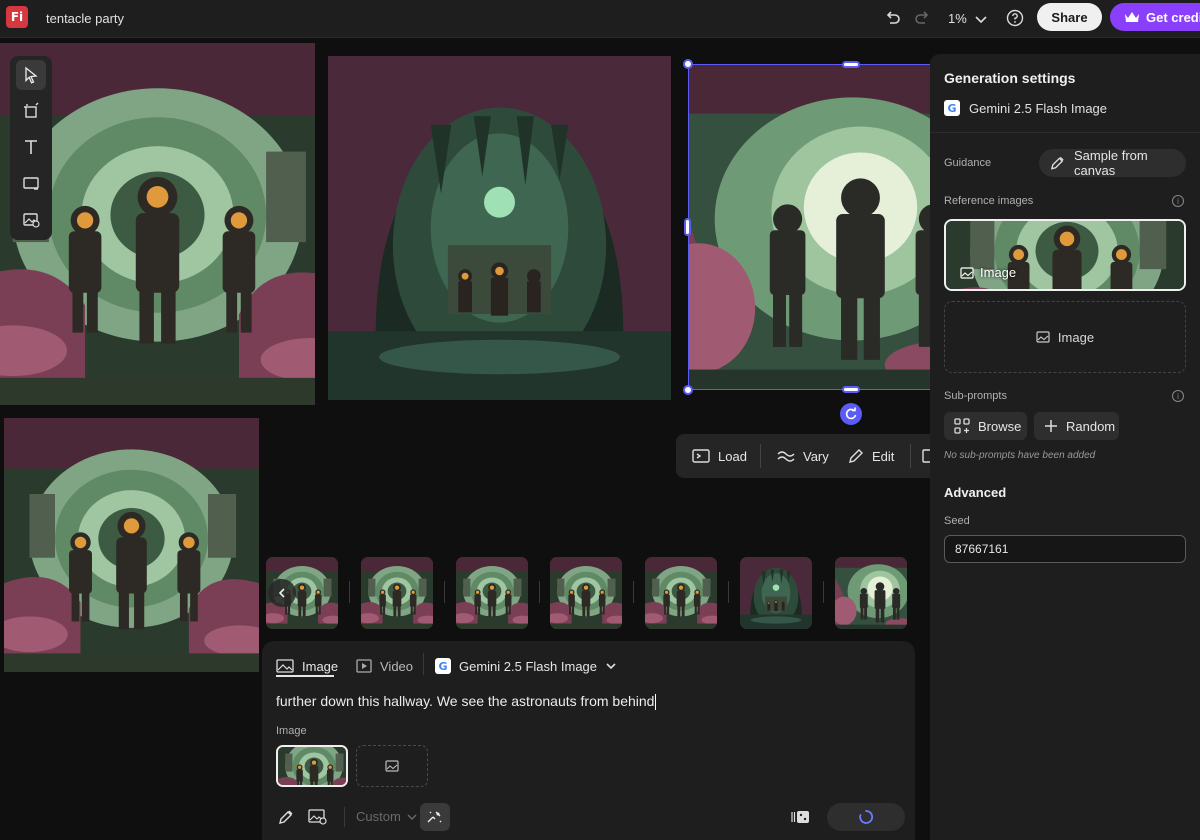 This screenshot has height=840, width=1200. Describe the element at coordinates (871, 456) in the screenshot. I see `edit-button: Edit` at that location.